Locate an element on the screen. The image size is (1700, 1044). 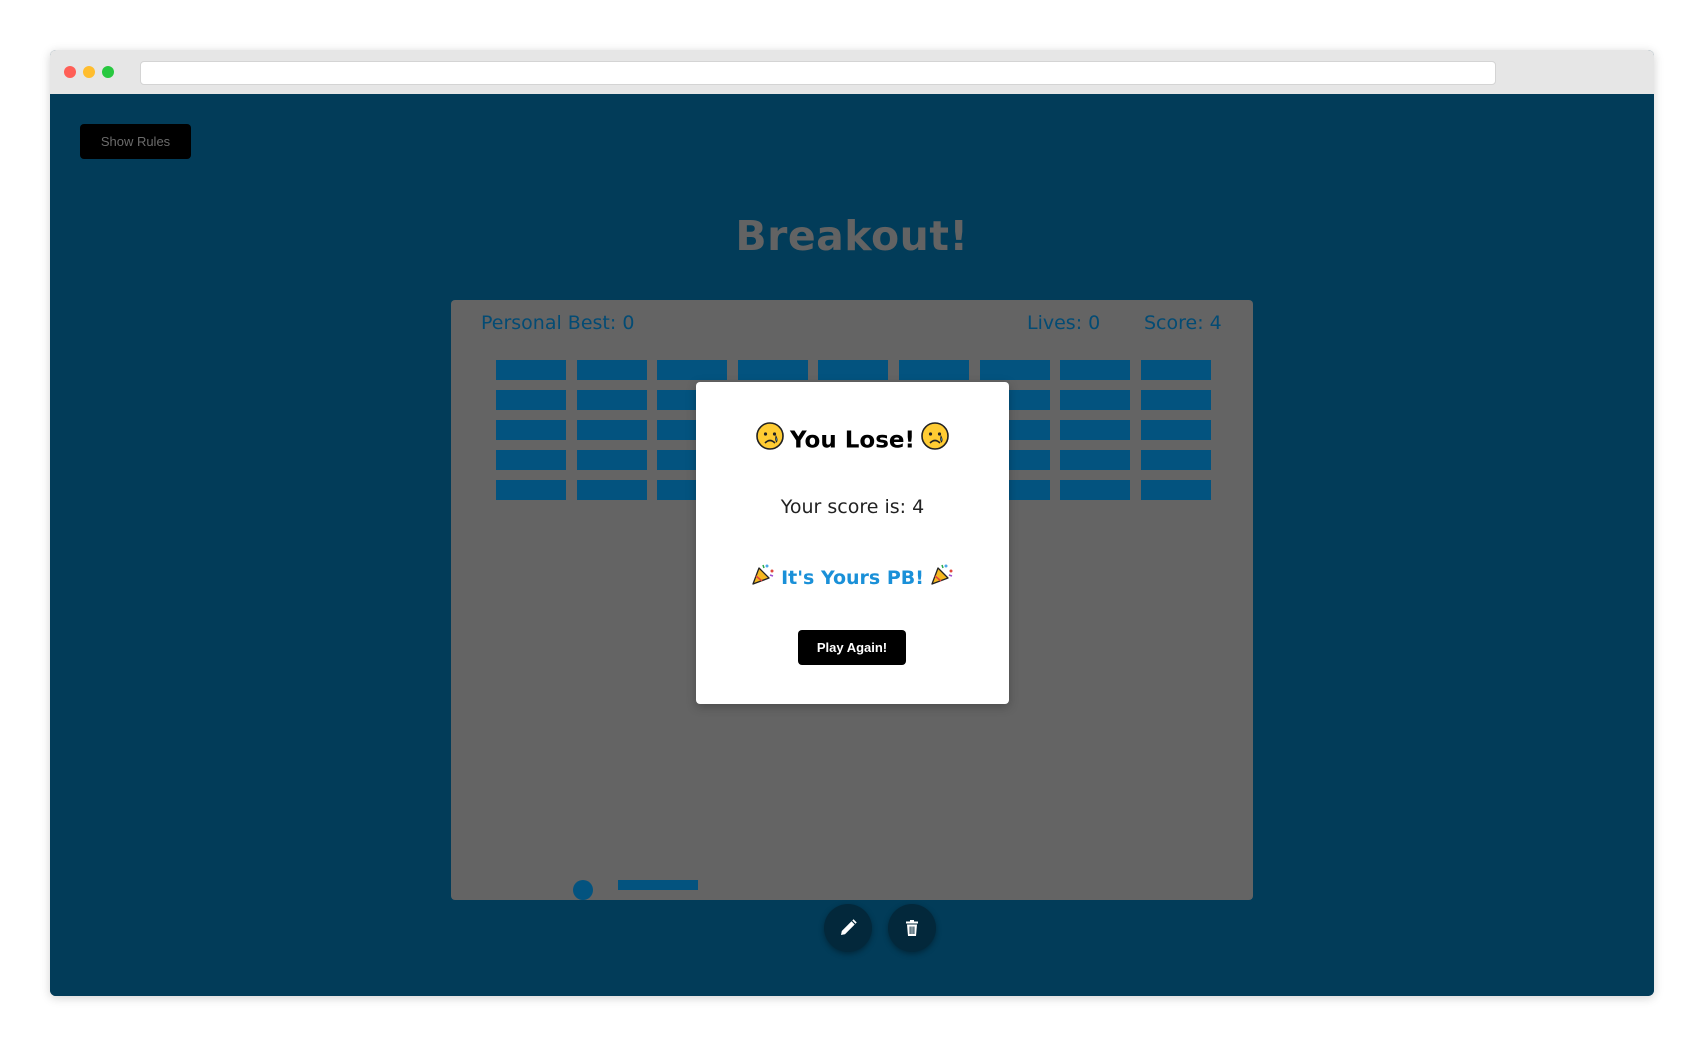
paddle is located at coordinates (658, 885).